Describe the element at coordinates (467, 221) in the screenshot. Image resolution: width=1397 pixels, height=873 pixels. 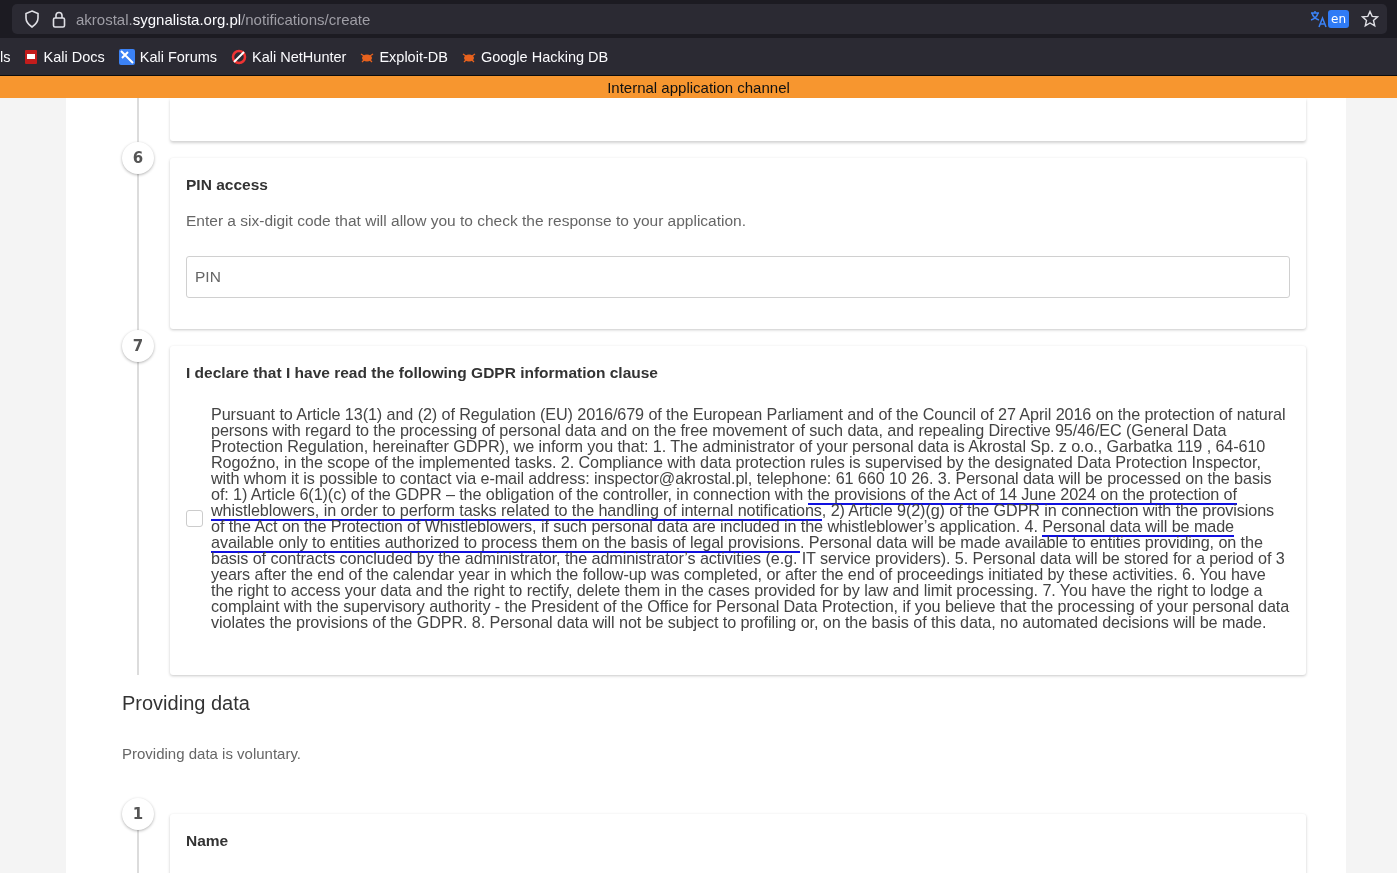
I see `card-description: Enter a six-digit code that will allow you to check the response to your application.` at that location.